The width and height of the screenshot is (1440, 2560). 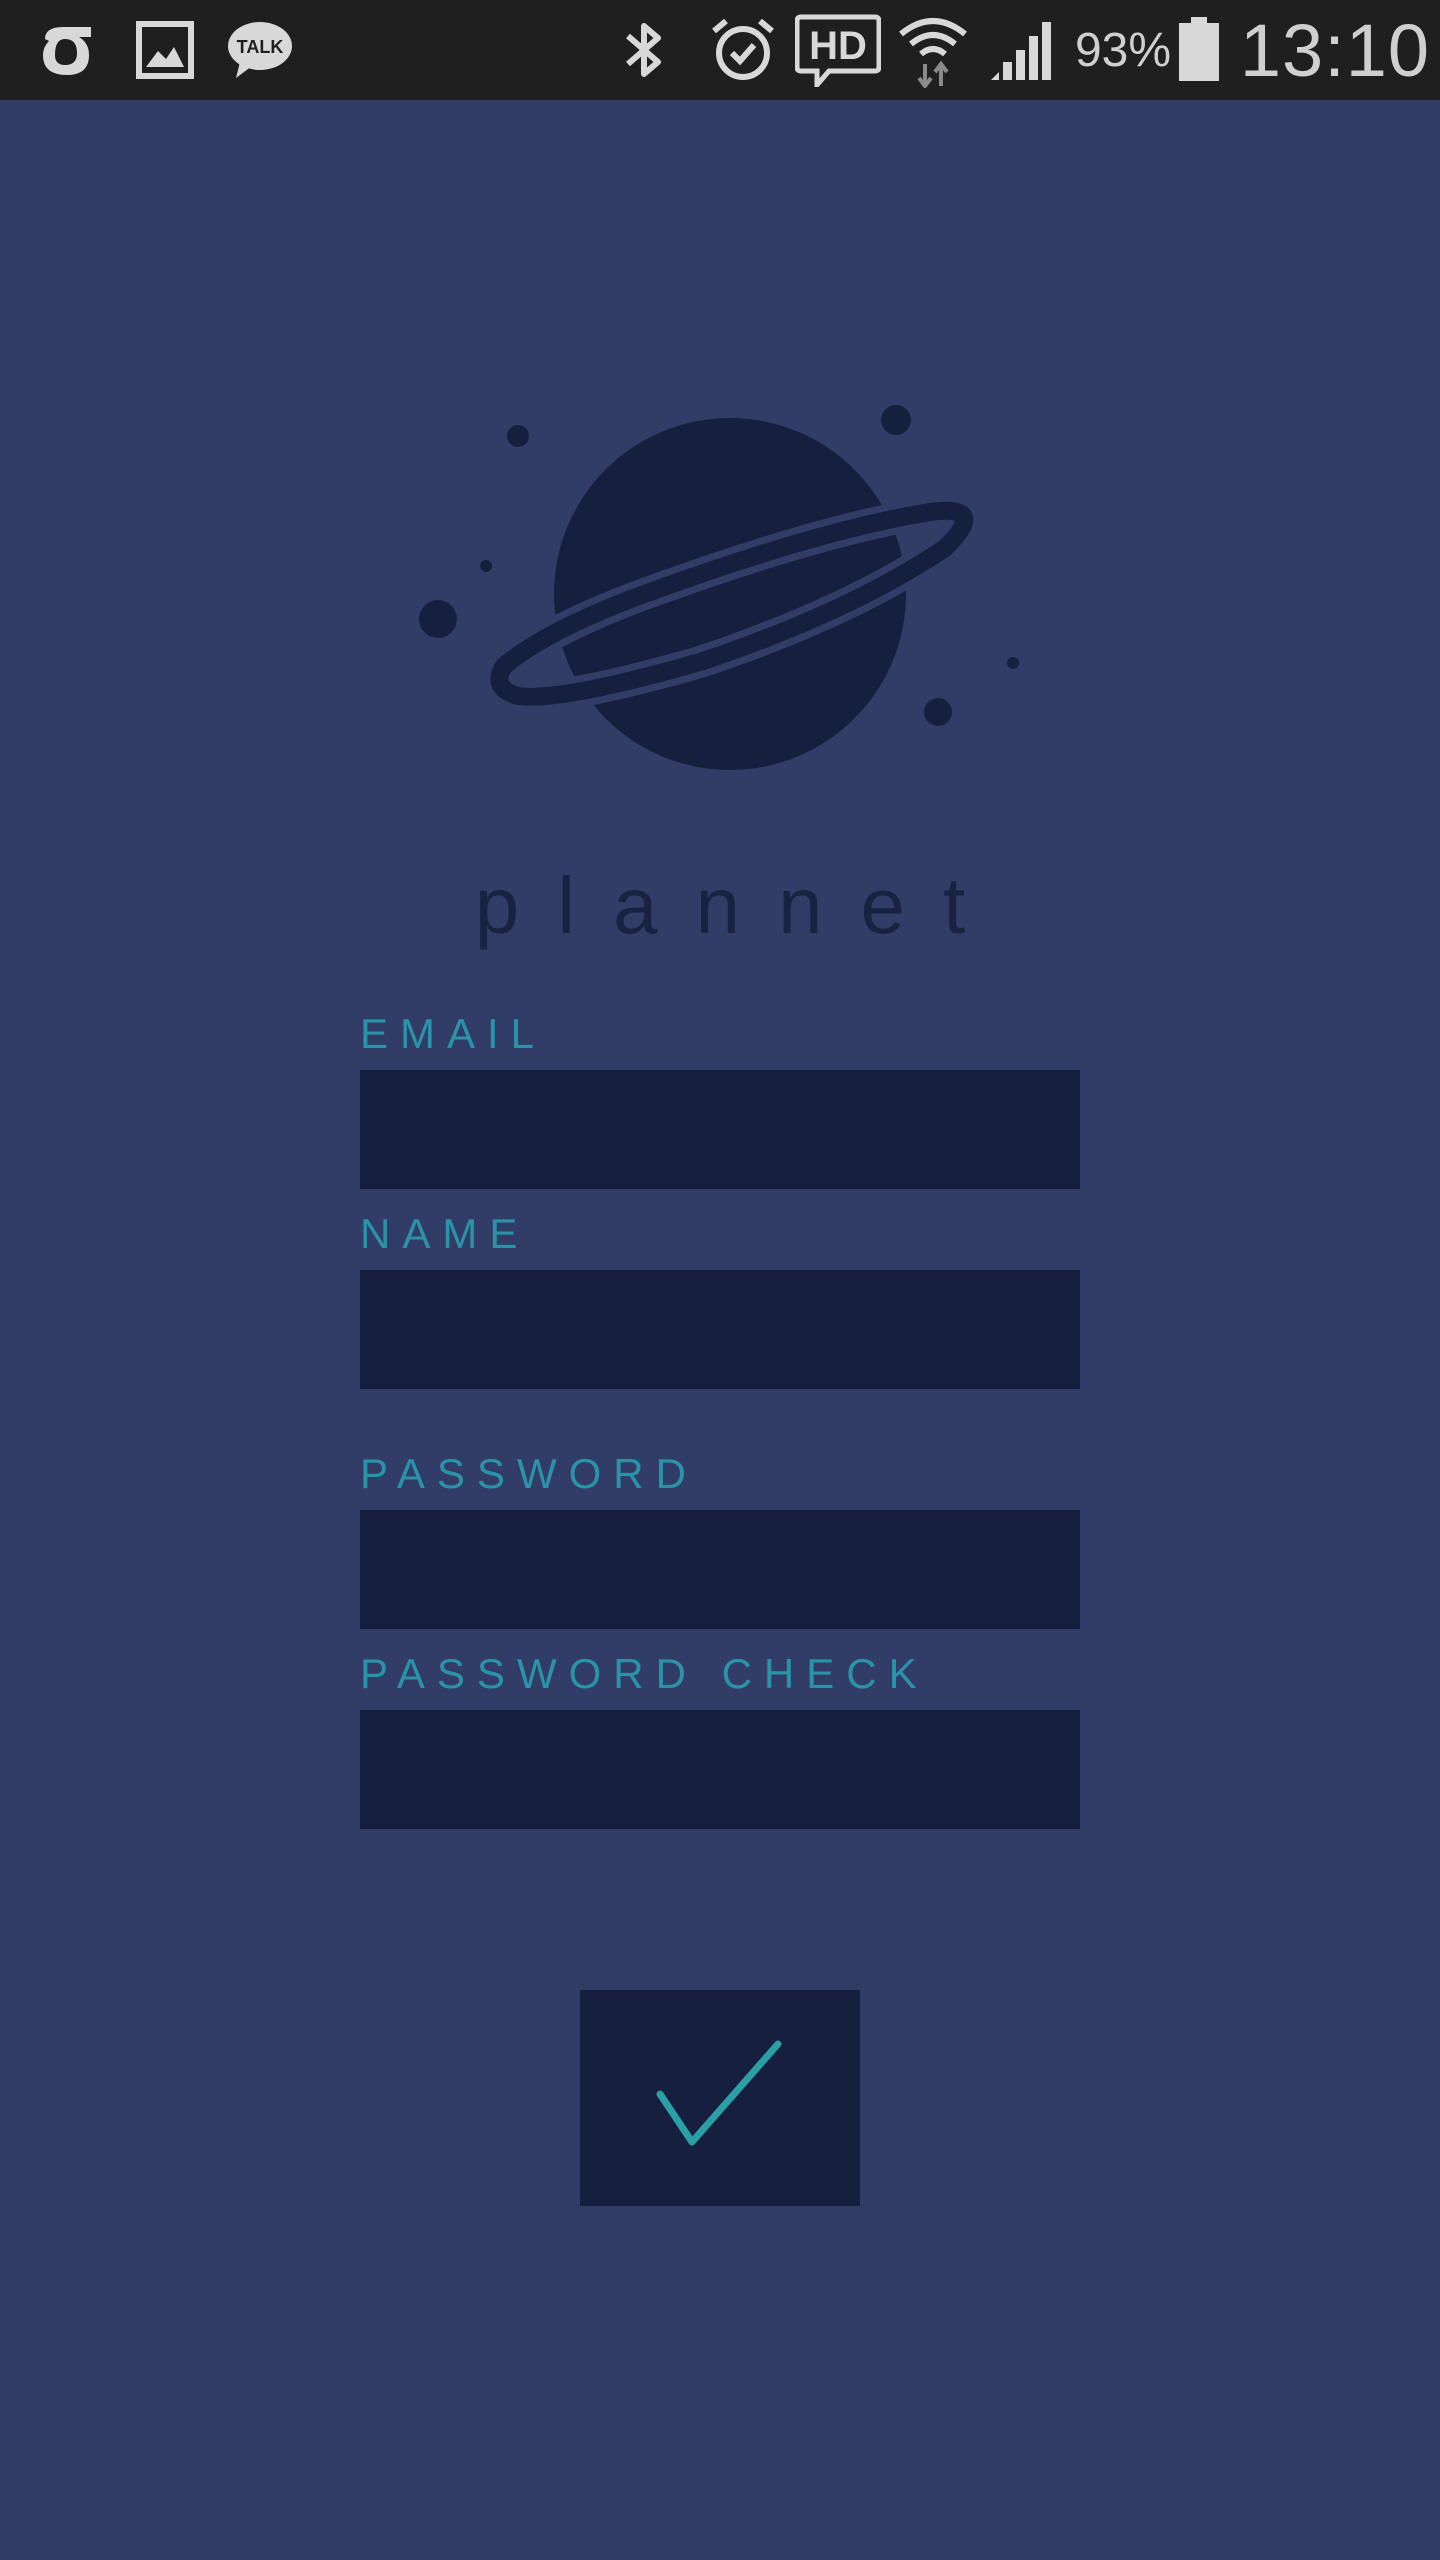 I want to click on gallery-icon, so click(x=165, y=50).